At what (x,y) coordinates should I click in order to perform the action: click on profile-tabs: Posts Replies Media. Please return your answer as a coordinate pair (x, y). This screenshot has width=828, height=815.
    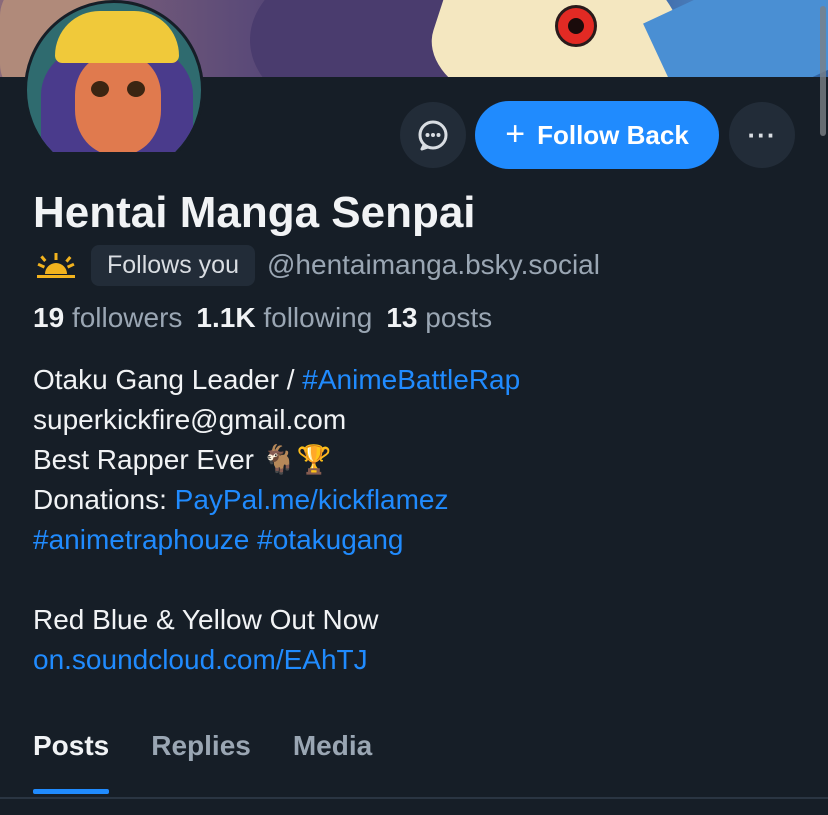
    Looking at the image, I should click on (202, 762).